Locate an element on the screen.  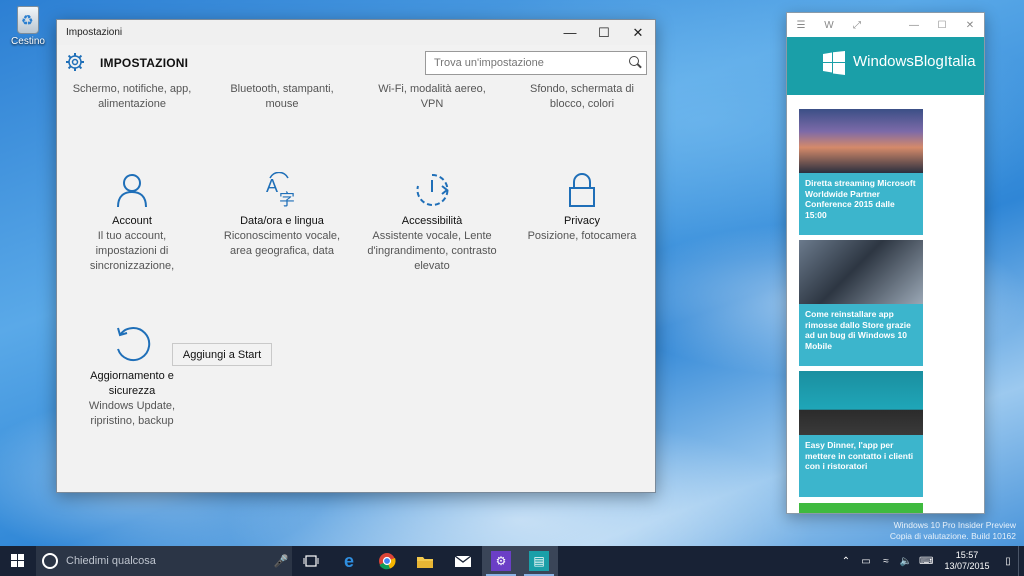
microphone-icon: 🎤 is located at coordinates (281, 561).